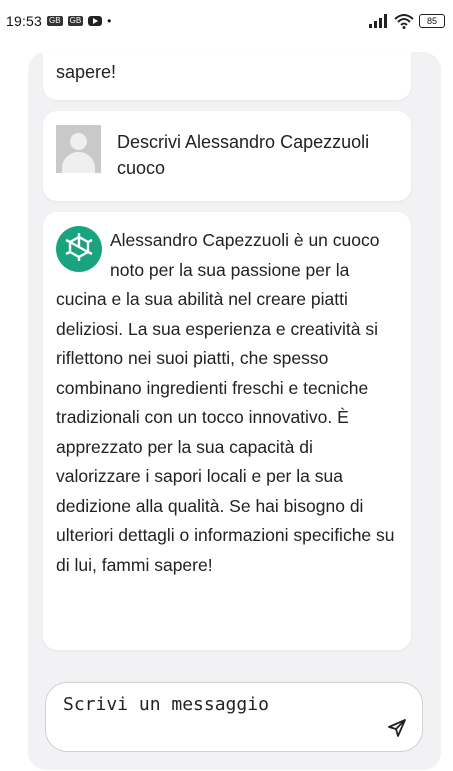 This screenshot has height=771, width=453. Describe the element at coordinates (378, 21) in the screenshot. I see `signal-icon` at that location.